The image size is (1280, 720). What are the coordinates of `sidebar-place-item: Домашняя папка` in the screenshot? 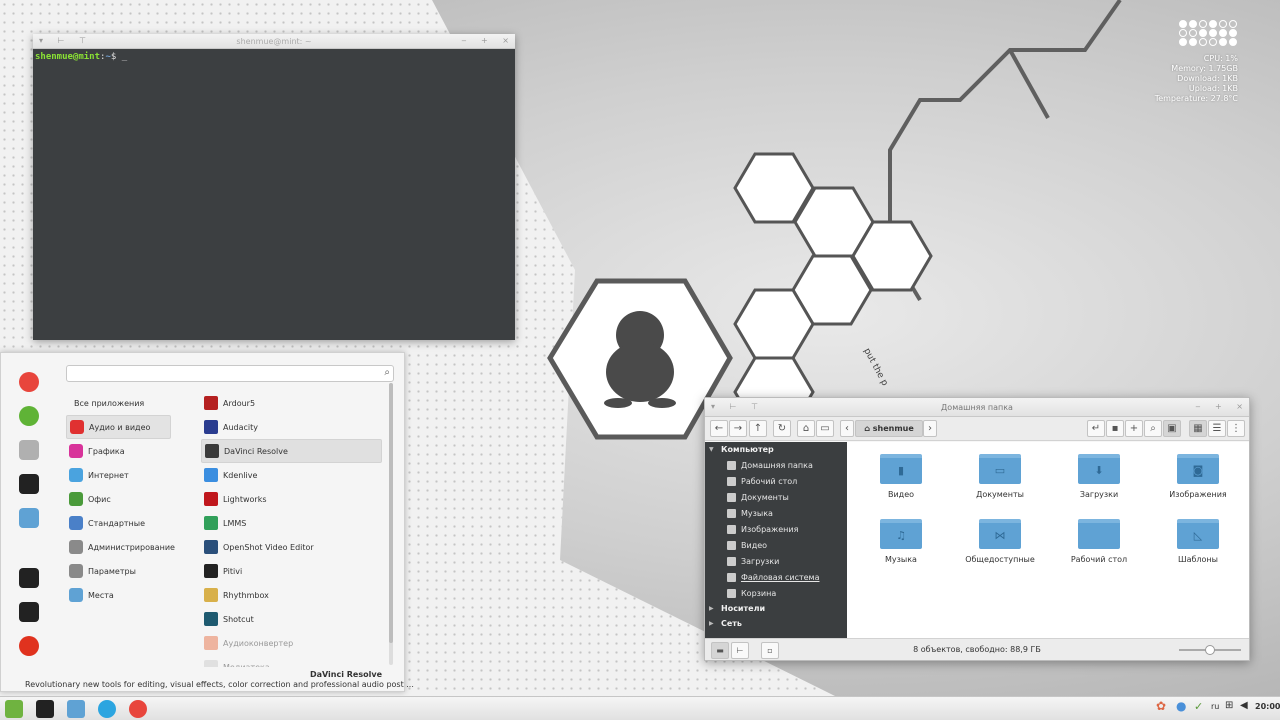 It's located at (776, 465).